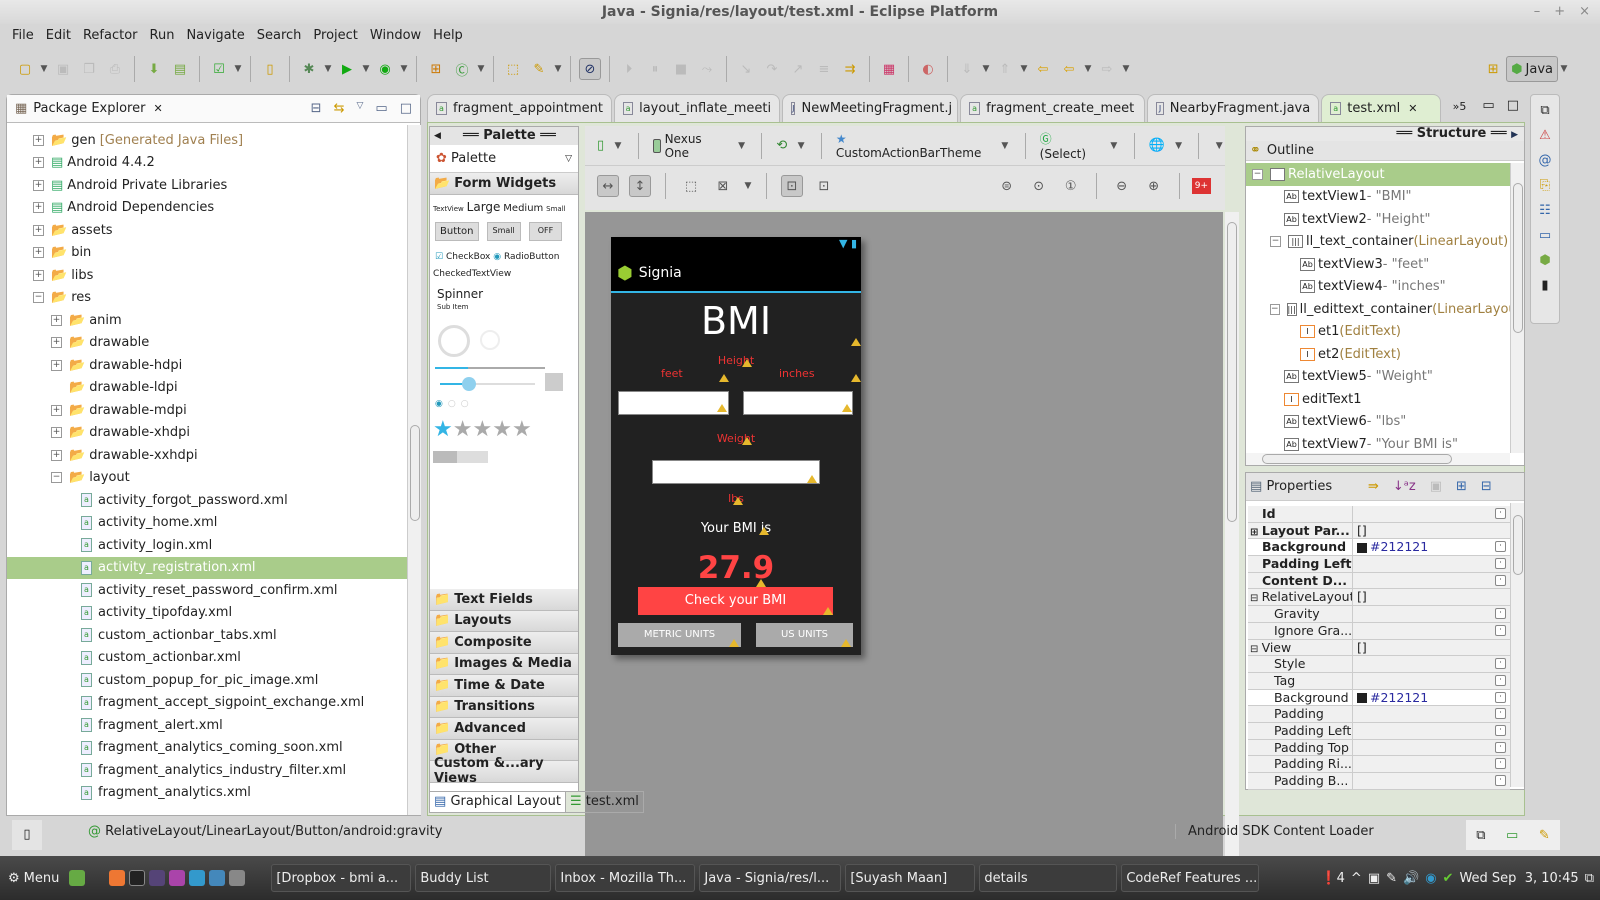 The width and height of the screenshot is (1600, 900). Describe the element at coordinates (270, 69) in the screenshot. I see `new-android-xml-icon: ▯` at that location.